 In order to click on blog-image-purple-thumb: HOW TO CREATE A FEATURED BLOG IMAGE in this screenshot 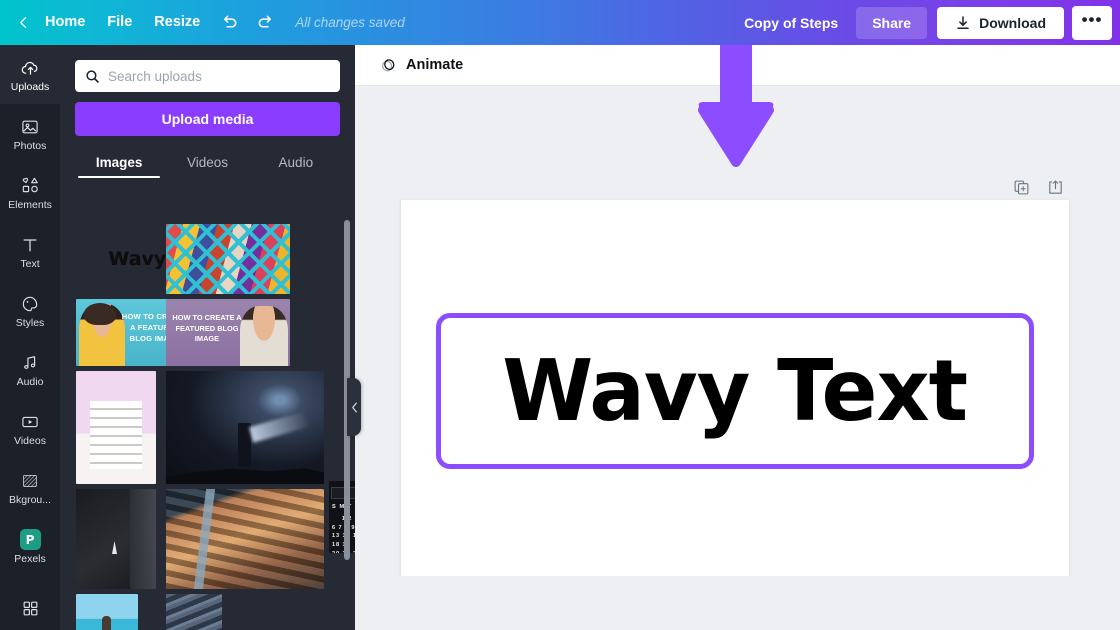, I will do `click(228, 332)`.